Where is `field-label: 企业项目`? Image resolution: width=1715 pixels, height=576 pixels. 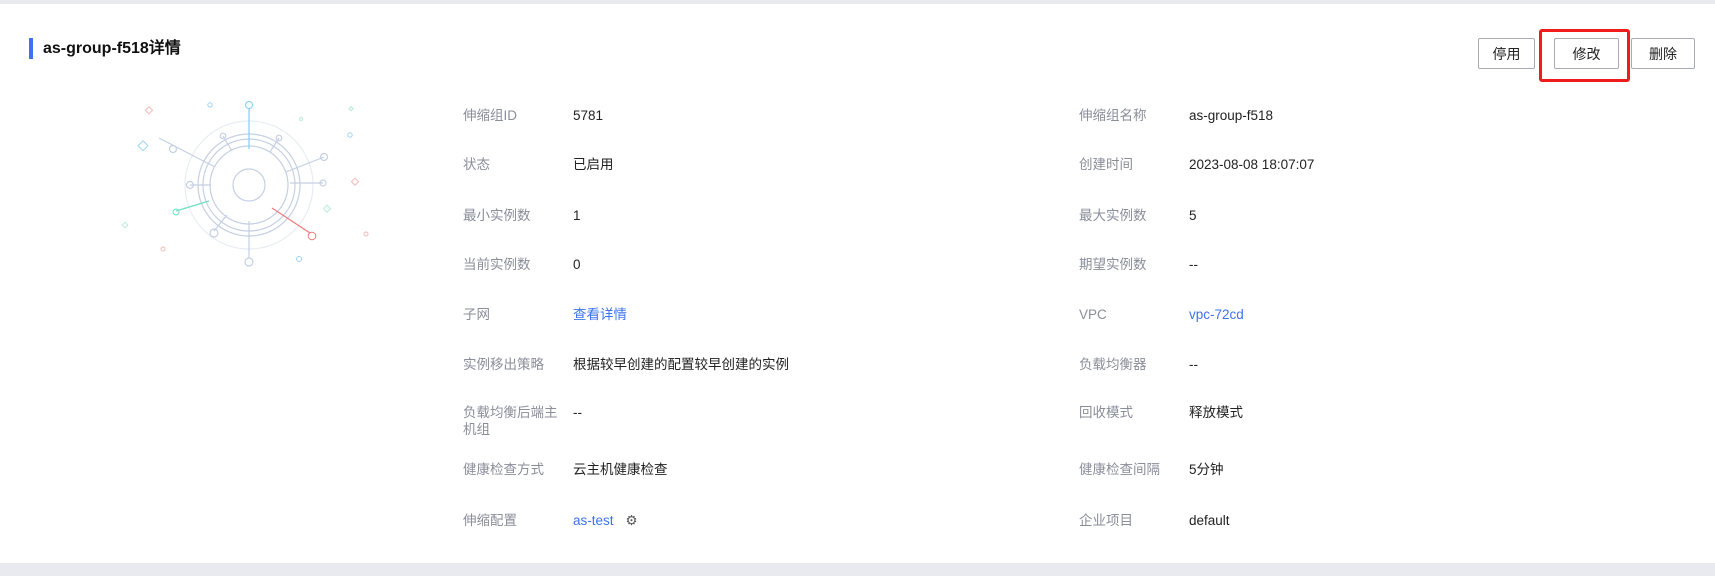
field-label: 企业项目 is located at coordinates (1106, 520).